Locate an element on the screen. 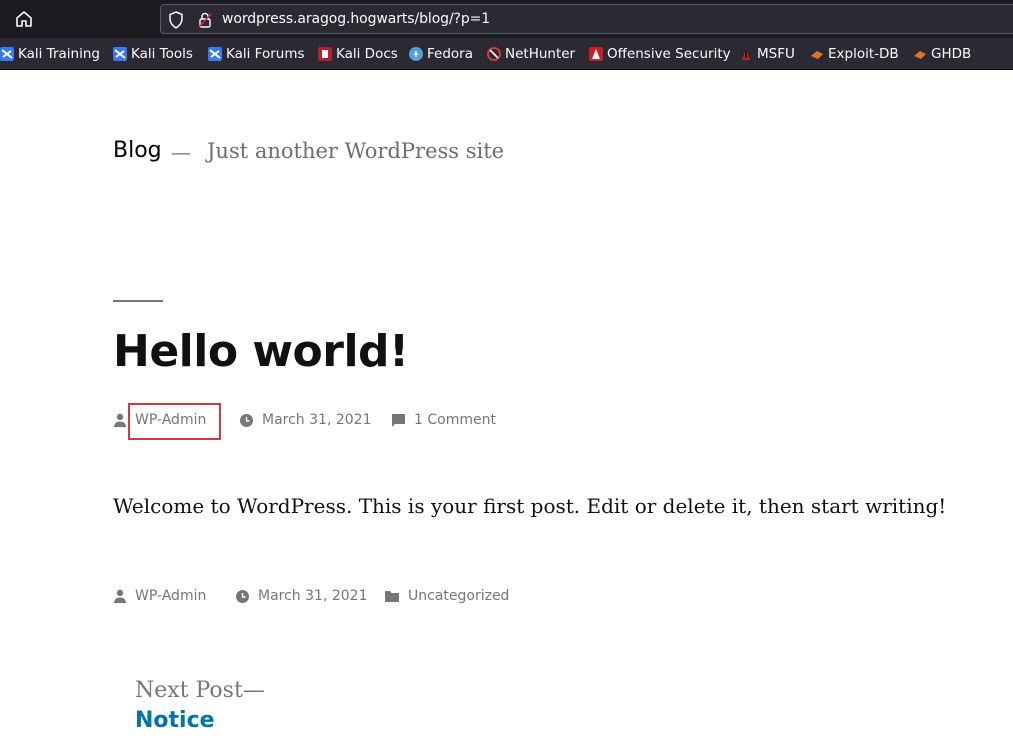 The image size is (1013, 756). post-title: Hello world! is located at coordinates (261, 351).